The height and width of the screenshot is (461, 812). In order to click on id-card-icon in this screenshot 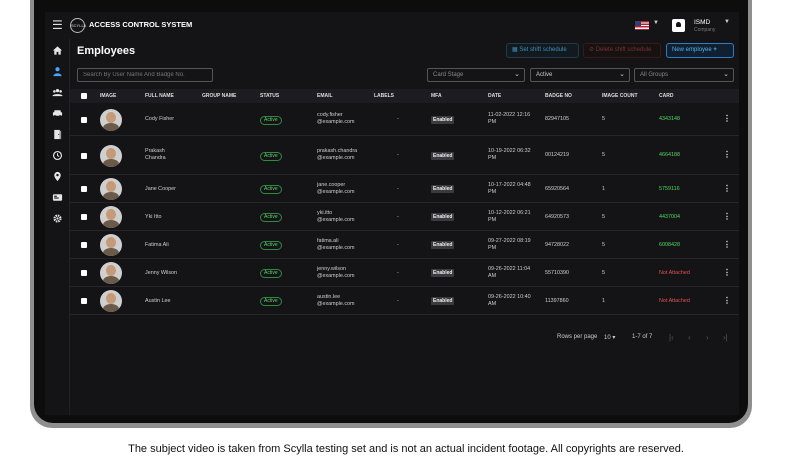, I will do `click(57, 197)`.